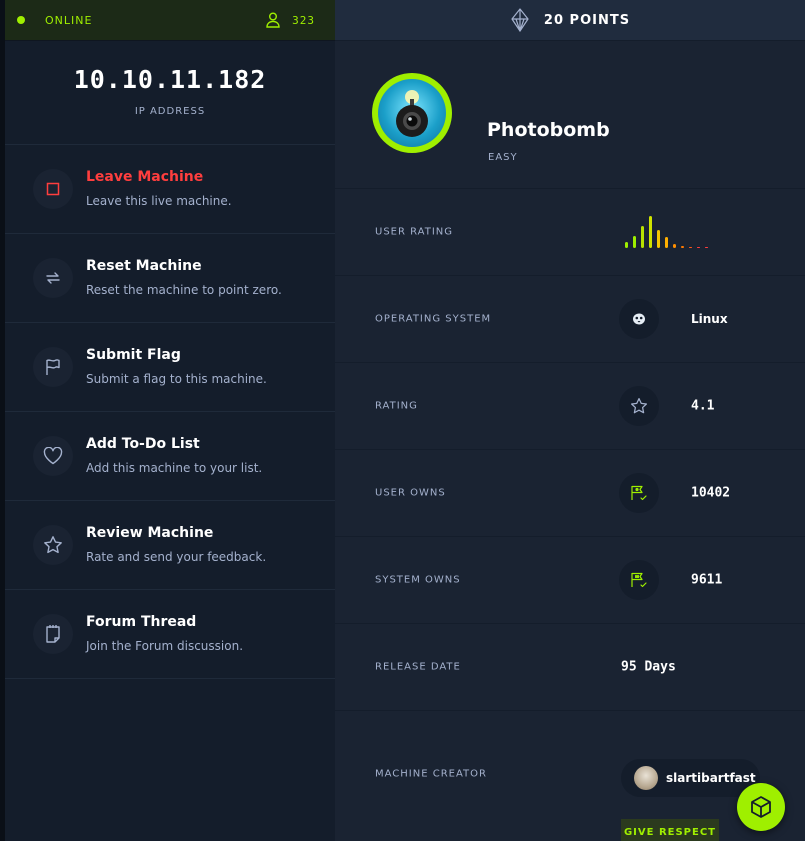  What do you see at coordinates (570, 667) in the screenshot?
I see `release-date-row: RELEASE DATE 95 Days` at bounding box center [570, 667].